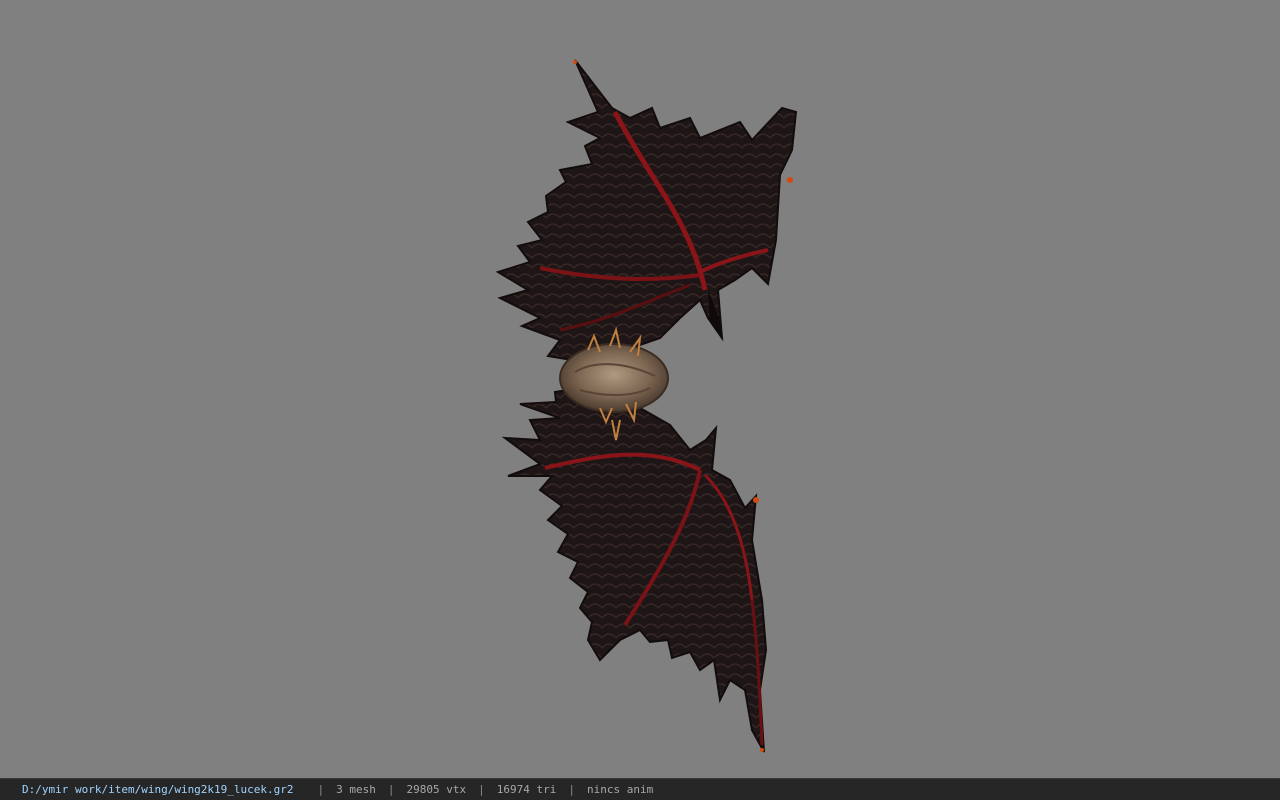  What do you see at coordinates (614, 378) in the screenshot?
I see `body-torso` at bounding box center [614, 378].